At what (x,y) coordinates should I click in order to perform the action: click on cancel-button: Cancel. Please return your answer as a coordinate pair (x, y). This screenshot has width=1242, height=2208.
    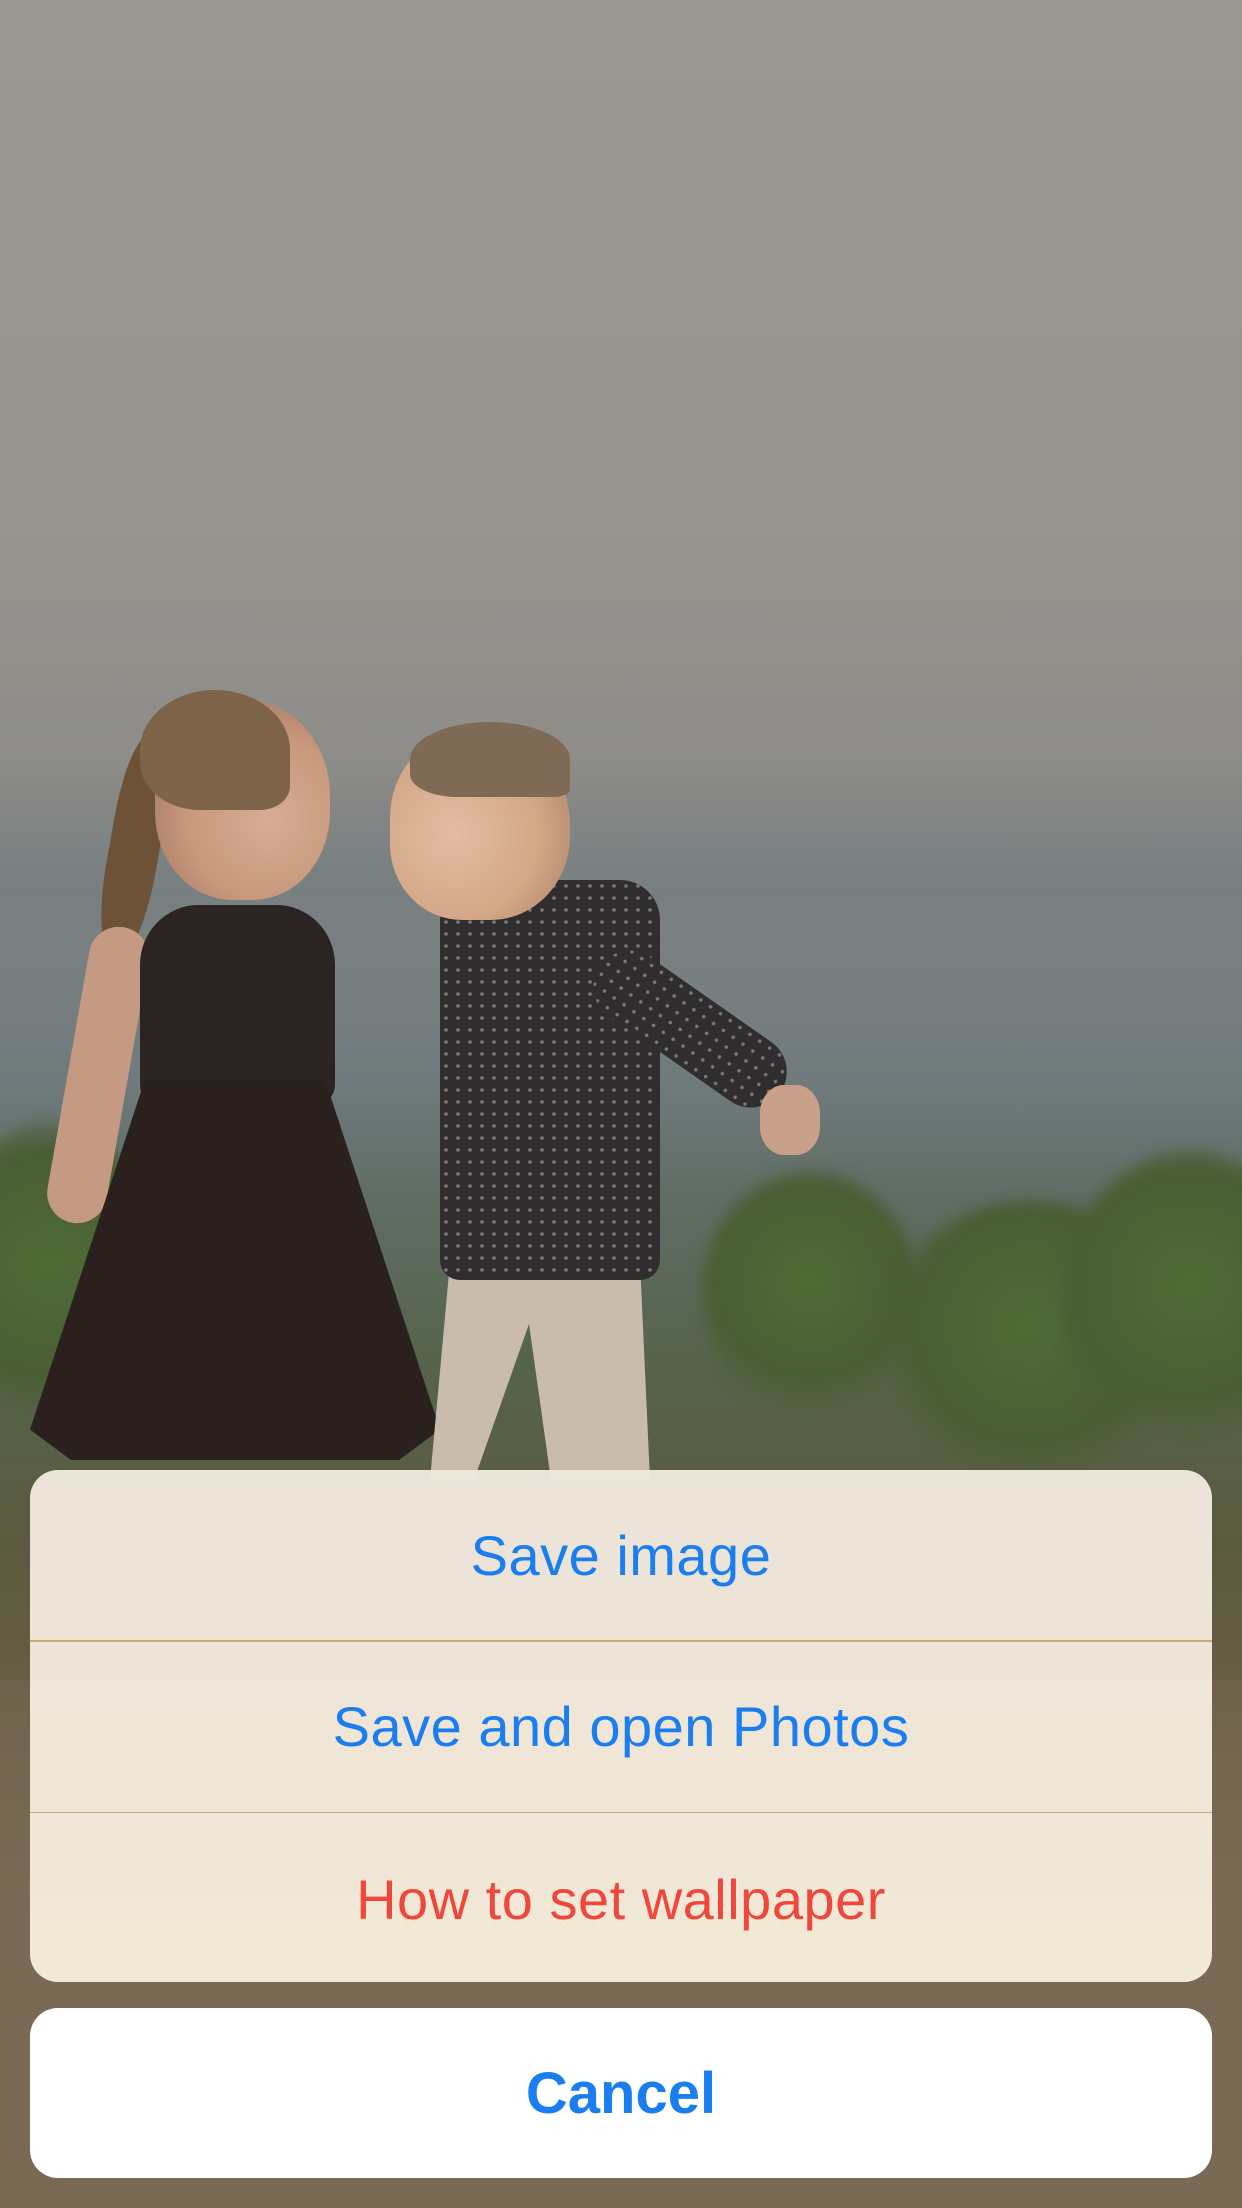
    Looking at the image, I should click on (621, 2093).